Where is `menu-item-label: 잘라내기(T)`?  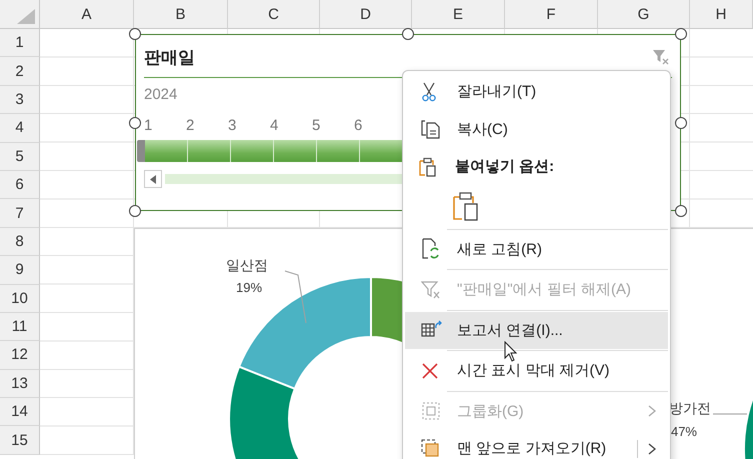
menu-item-label: 잘라내기(T) is located at coordinates (496, 92).